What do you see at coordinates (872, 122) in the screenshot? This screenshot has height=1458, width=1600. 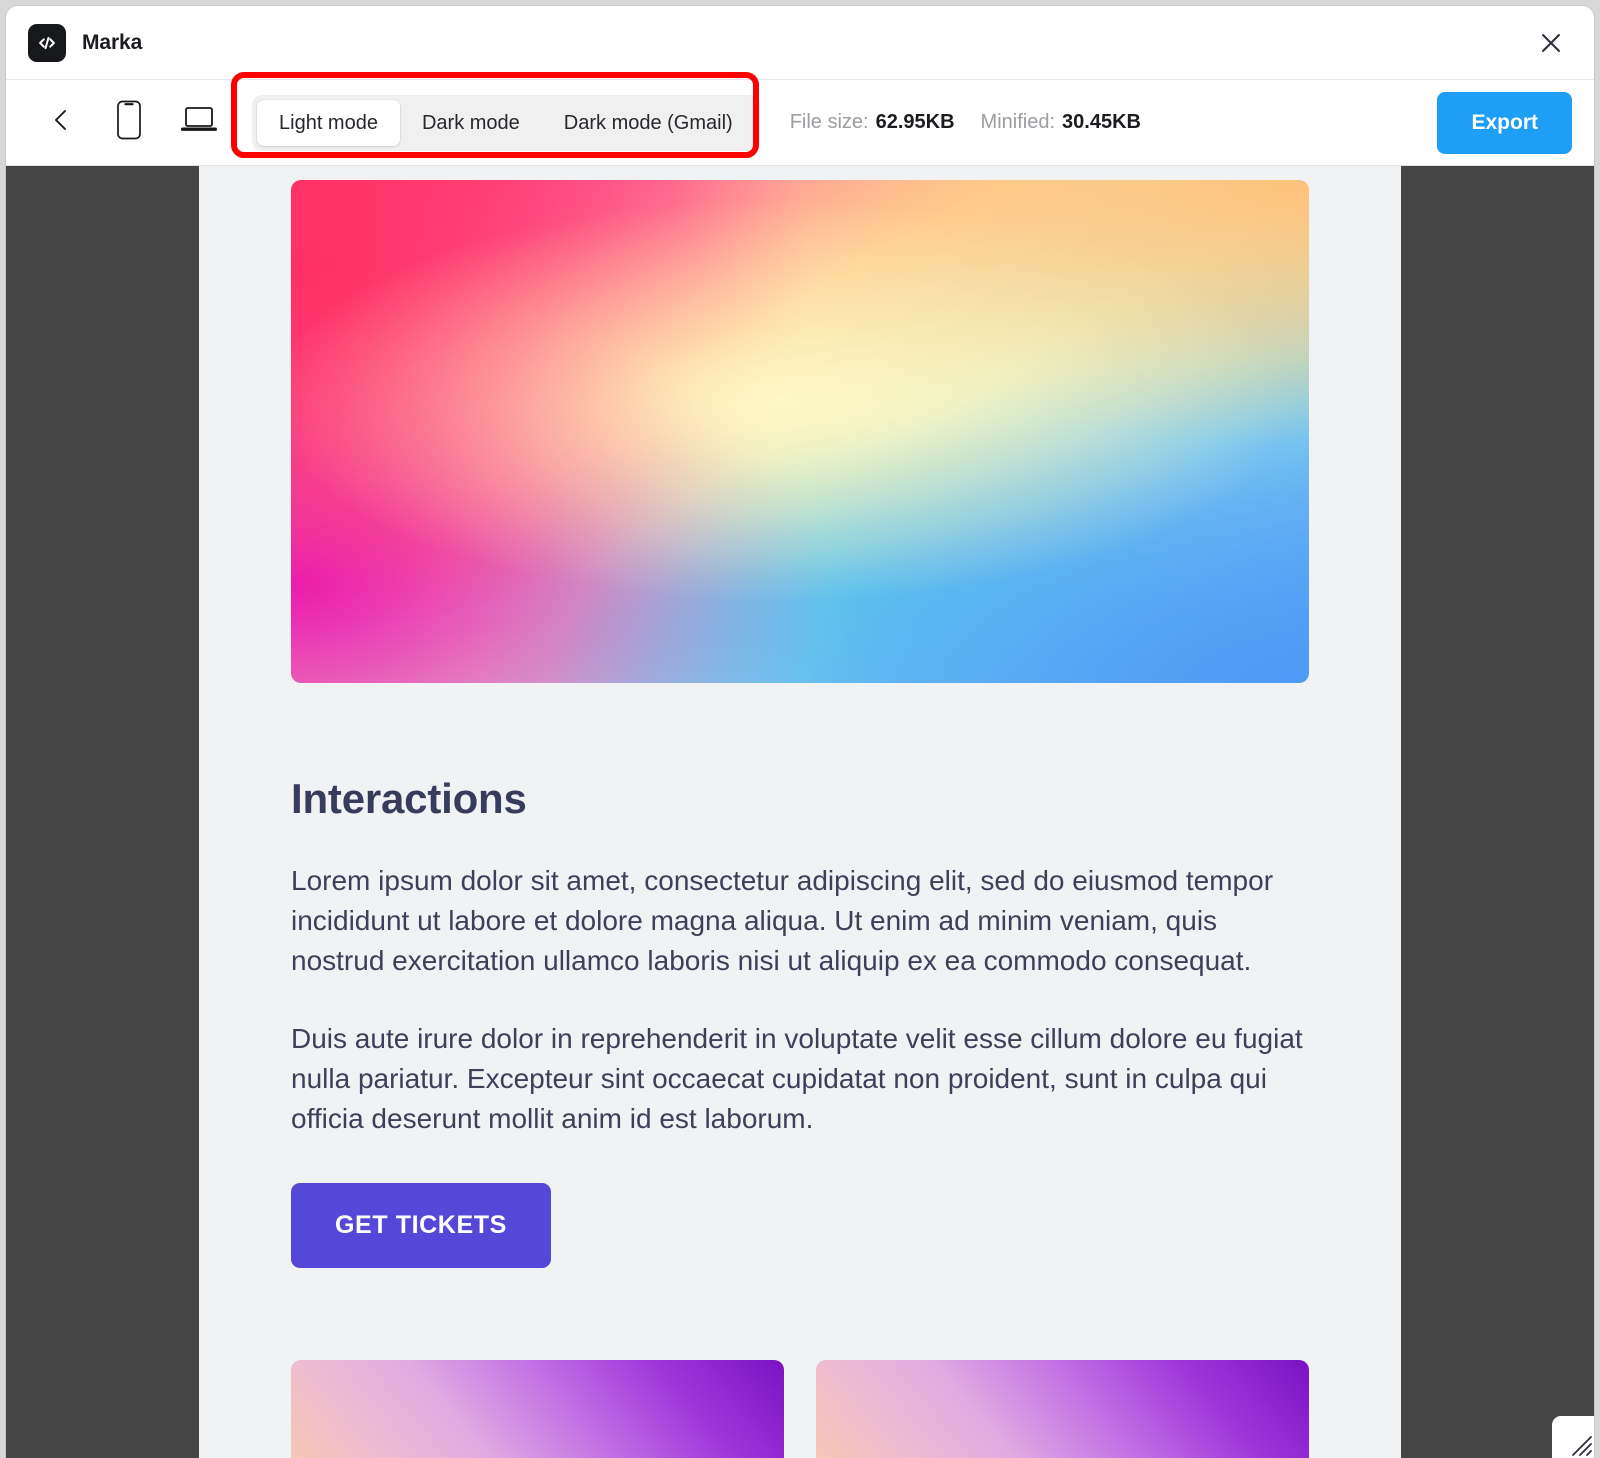 I see `file-size-stat: File size: 62.95KB` at bounding box center [872, 122].